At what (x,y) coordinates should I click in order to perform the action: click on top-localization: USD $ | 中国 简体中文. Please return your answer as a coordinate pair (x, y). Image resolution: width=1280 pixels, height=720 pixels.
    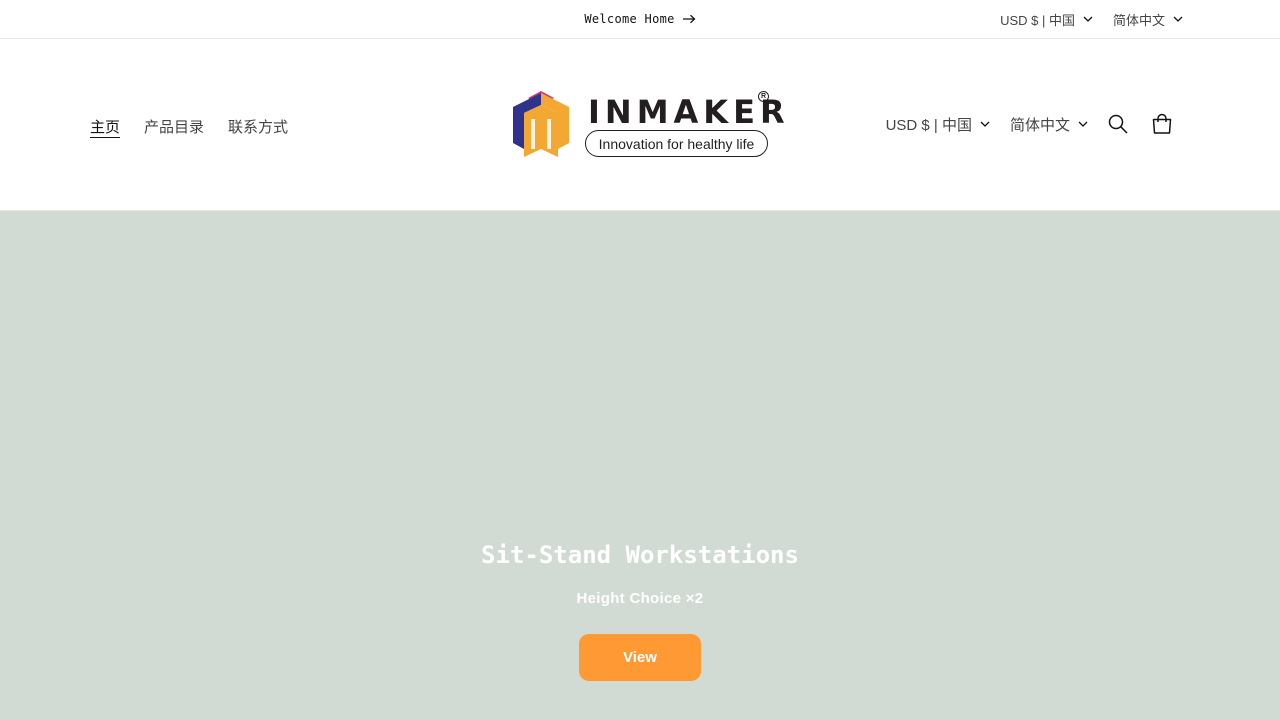
    Looking at the image, I should click on (1091, 19).